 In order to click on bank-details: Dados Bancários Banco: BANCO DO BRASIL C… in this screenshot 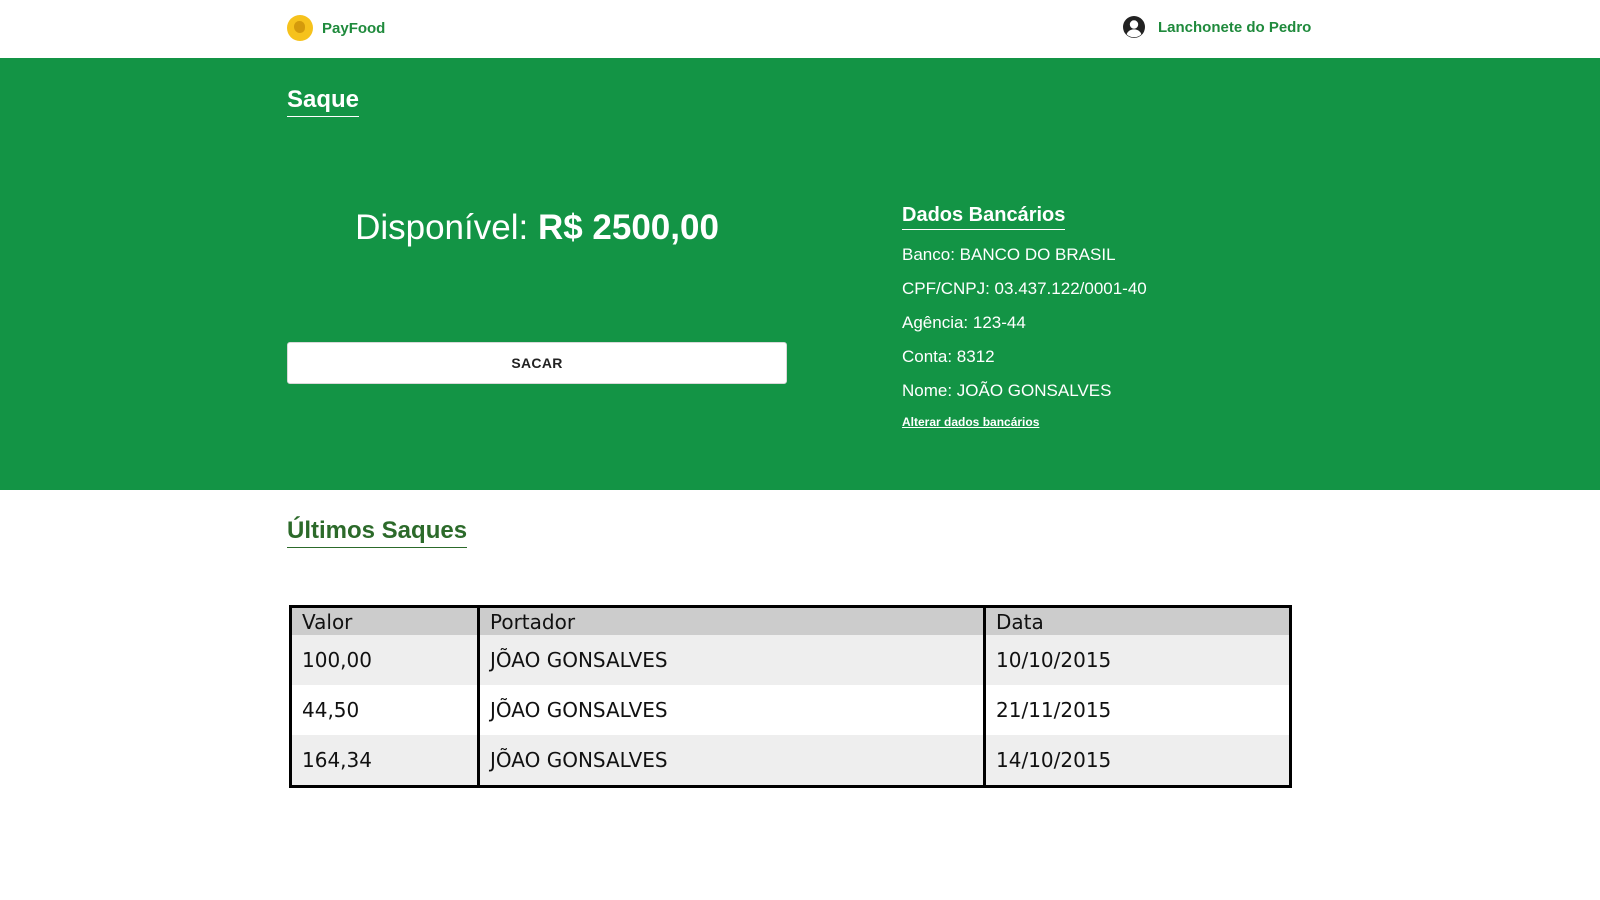, I will do `click(1024, 317)`.